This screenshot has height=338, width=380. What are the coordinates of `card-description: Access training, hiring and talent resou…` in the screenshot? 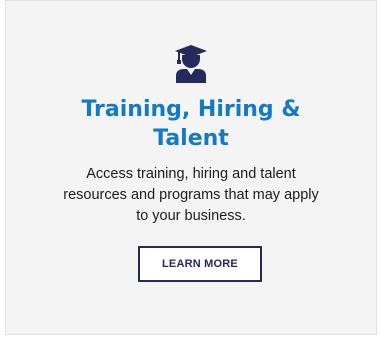 It's located at (191, 195).